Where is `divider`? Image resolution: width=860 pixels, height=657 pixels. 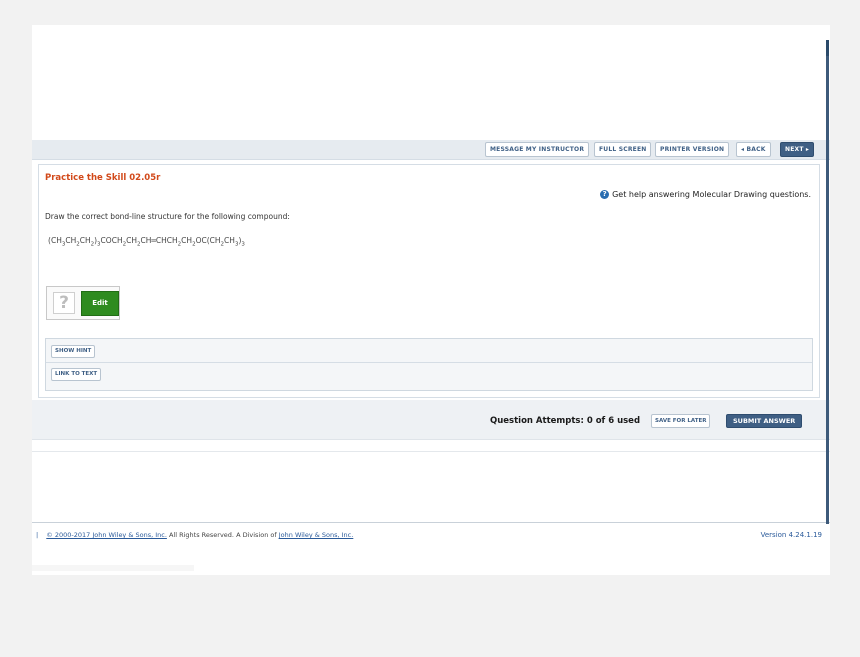
divider is located at coordinates (431, 451).